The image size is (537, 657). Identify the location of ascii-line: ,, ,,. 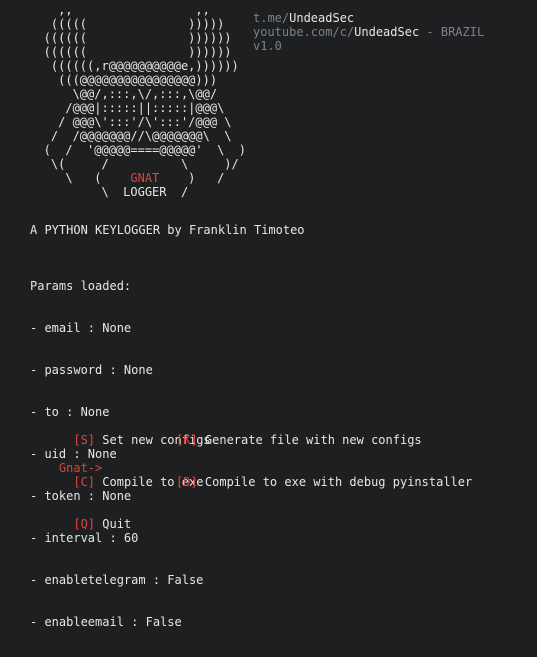
(116, 10).